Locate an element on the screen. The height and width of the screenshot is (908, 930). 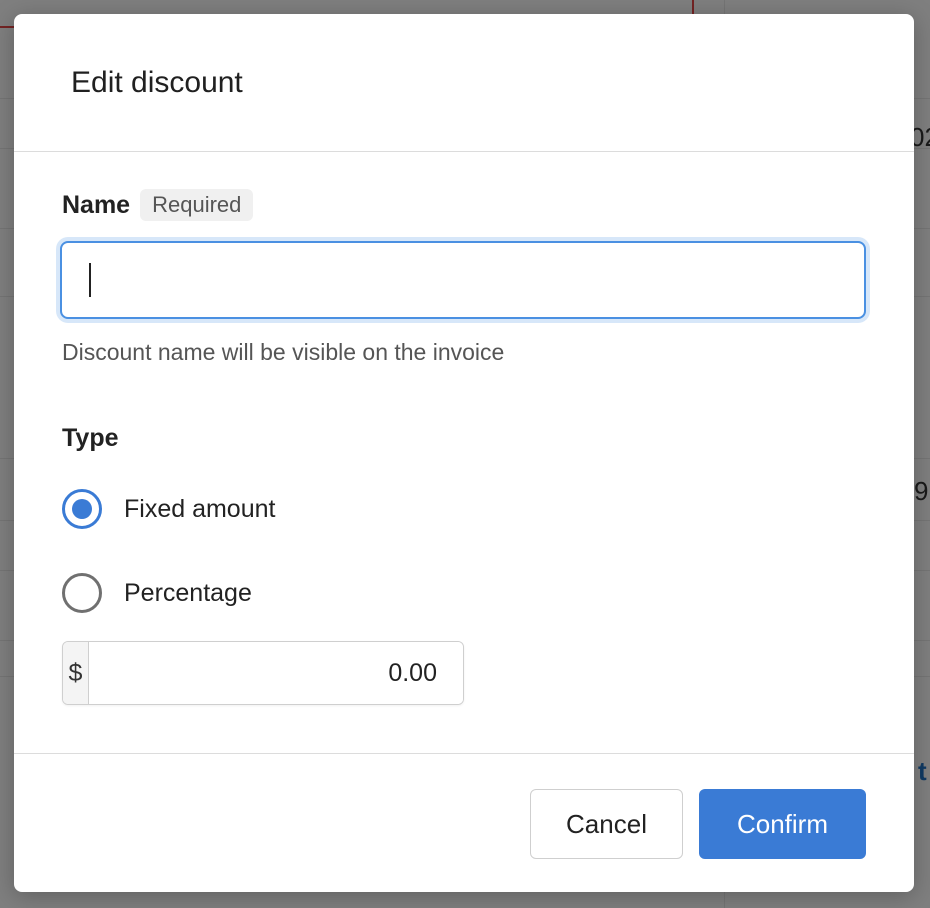
radio-option-fixed-amount: Fixed amount is located at coordinates (168, 509).